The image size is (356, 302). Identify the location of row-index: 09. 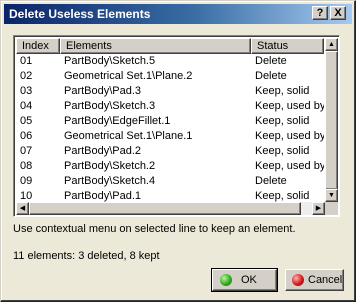
(26, 181).